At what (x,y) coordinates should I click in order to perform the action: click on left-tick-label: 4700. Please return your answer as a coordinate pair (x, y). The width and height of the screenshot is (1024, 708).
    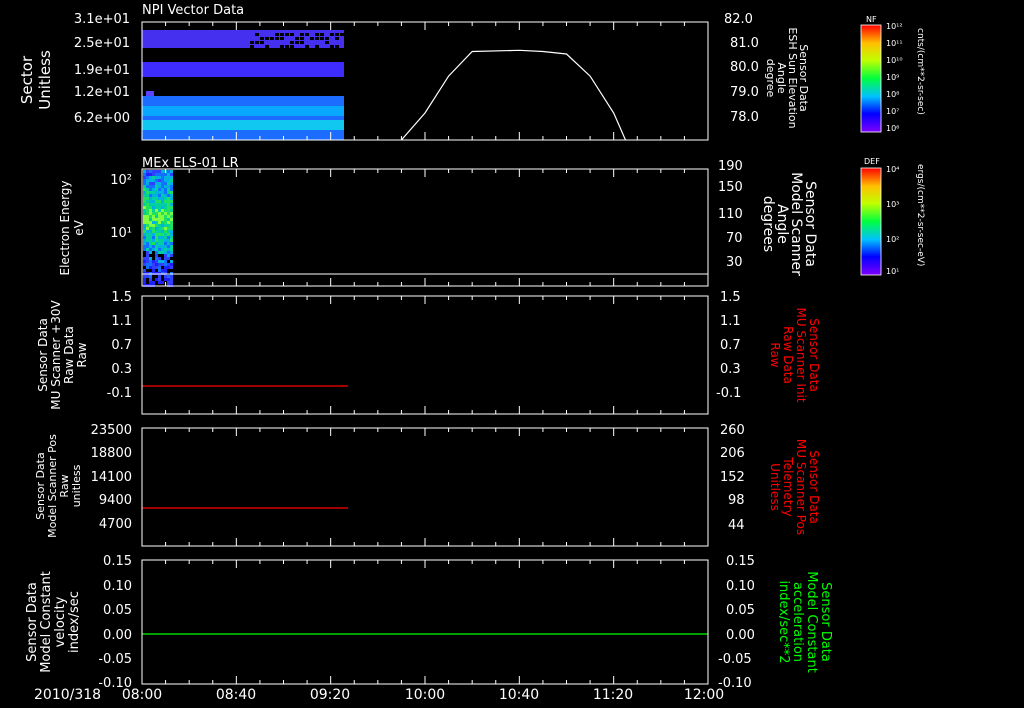
    Looking at the image, I should click on (115, 524).